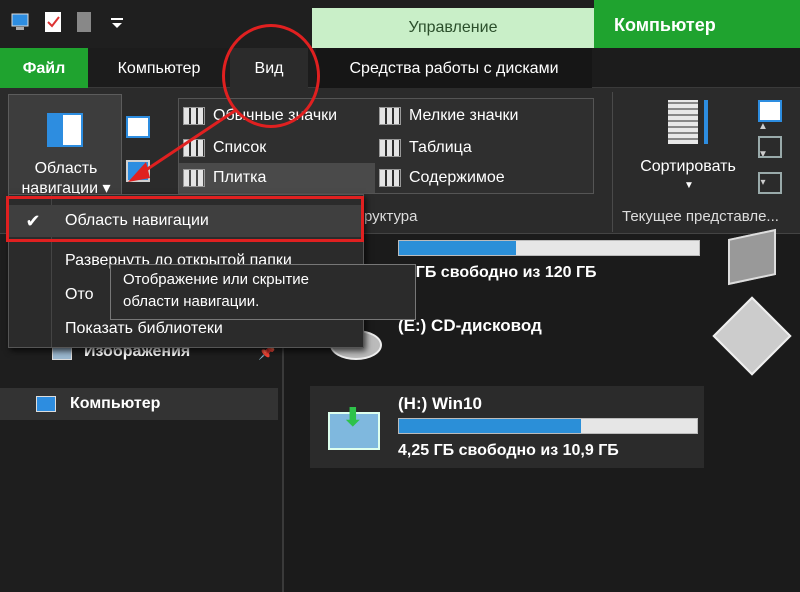 Image resolution: width=800 pixels, height=592 pixels. Describe the element at coordinates (216, 279) in the screenshot. I see `tooltip-line1: Отображение или скрытие` at that location.